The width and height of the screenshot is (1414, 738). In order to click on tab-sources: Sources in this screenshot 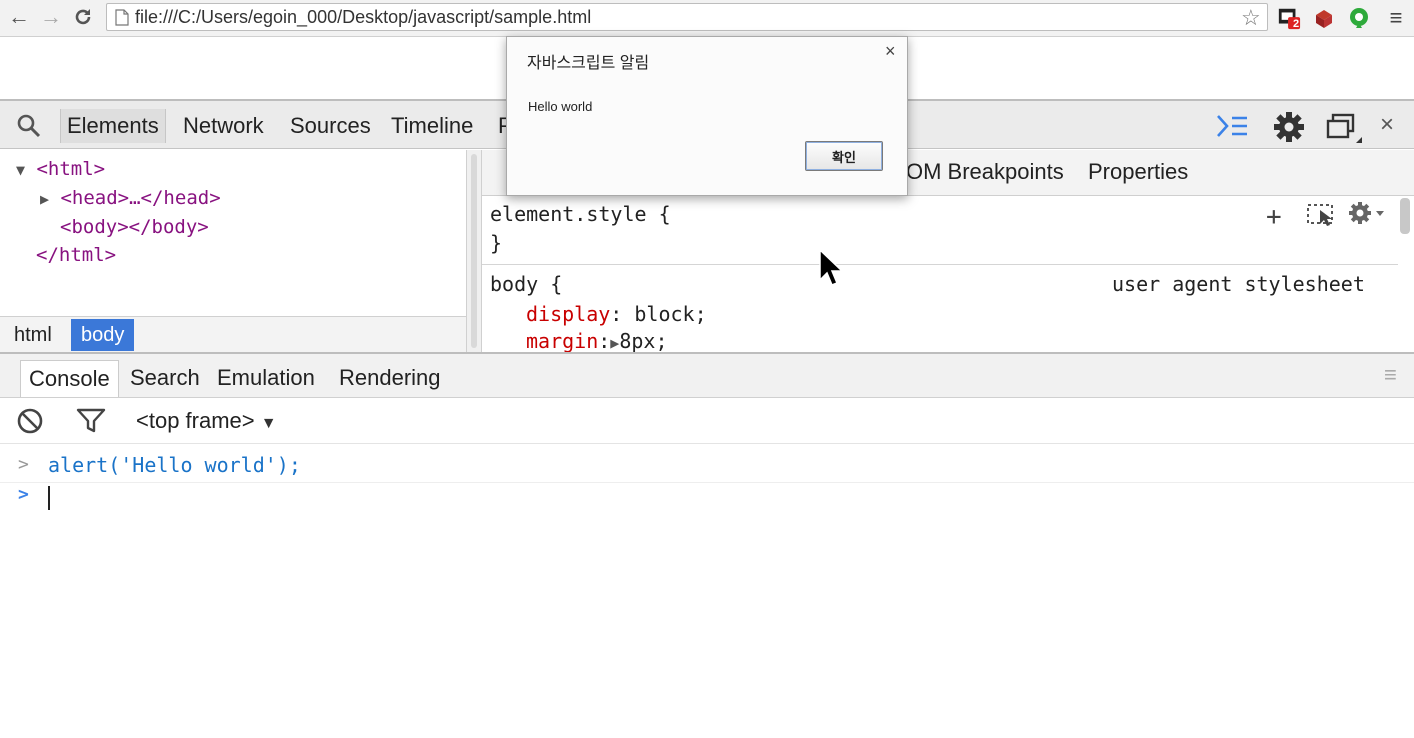, I will do `click(330, 126)`.